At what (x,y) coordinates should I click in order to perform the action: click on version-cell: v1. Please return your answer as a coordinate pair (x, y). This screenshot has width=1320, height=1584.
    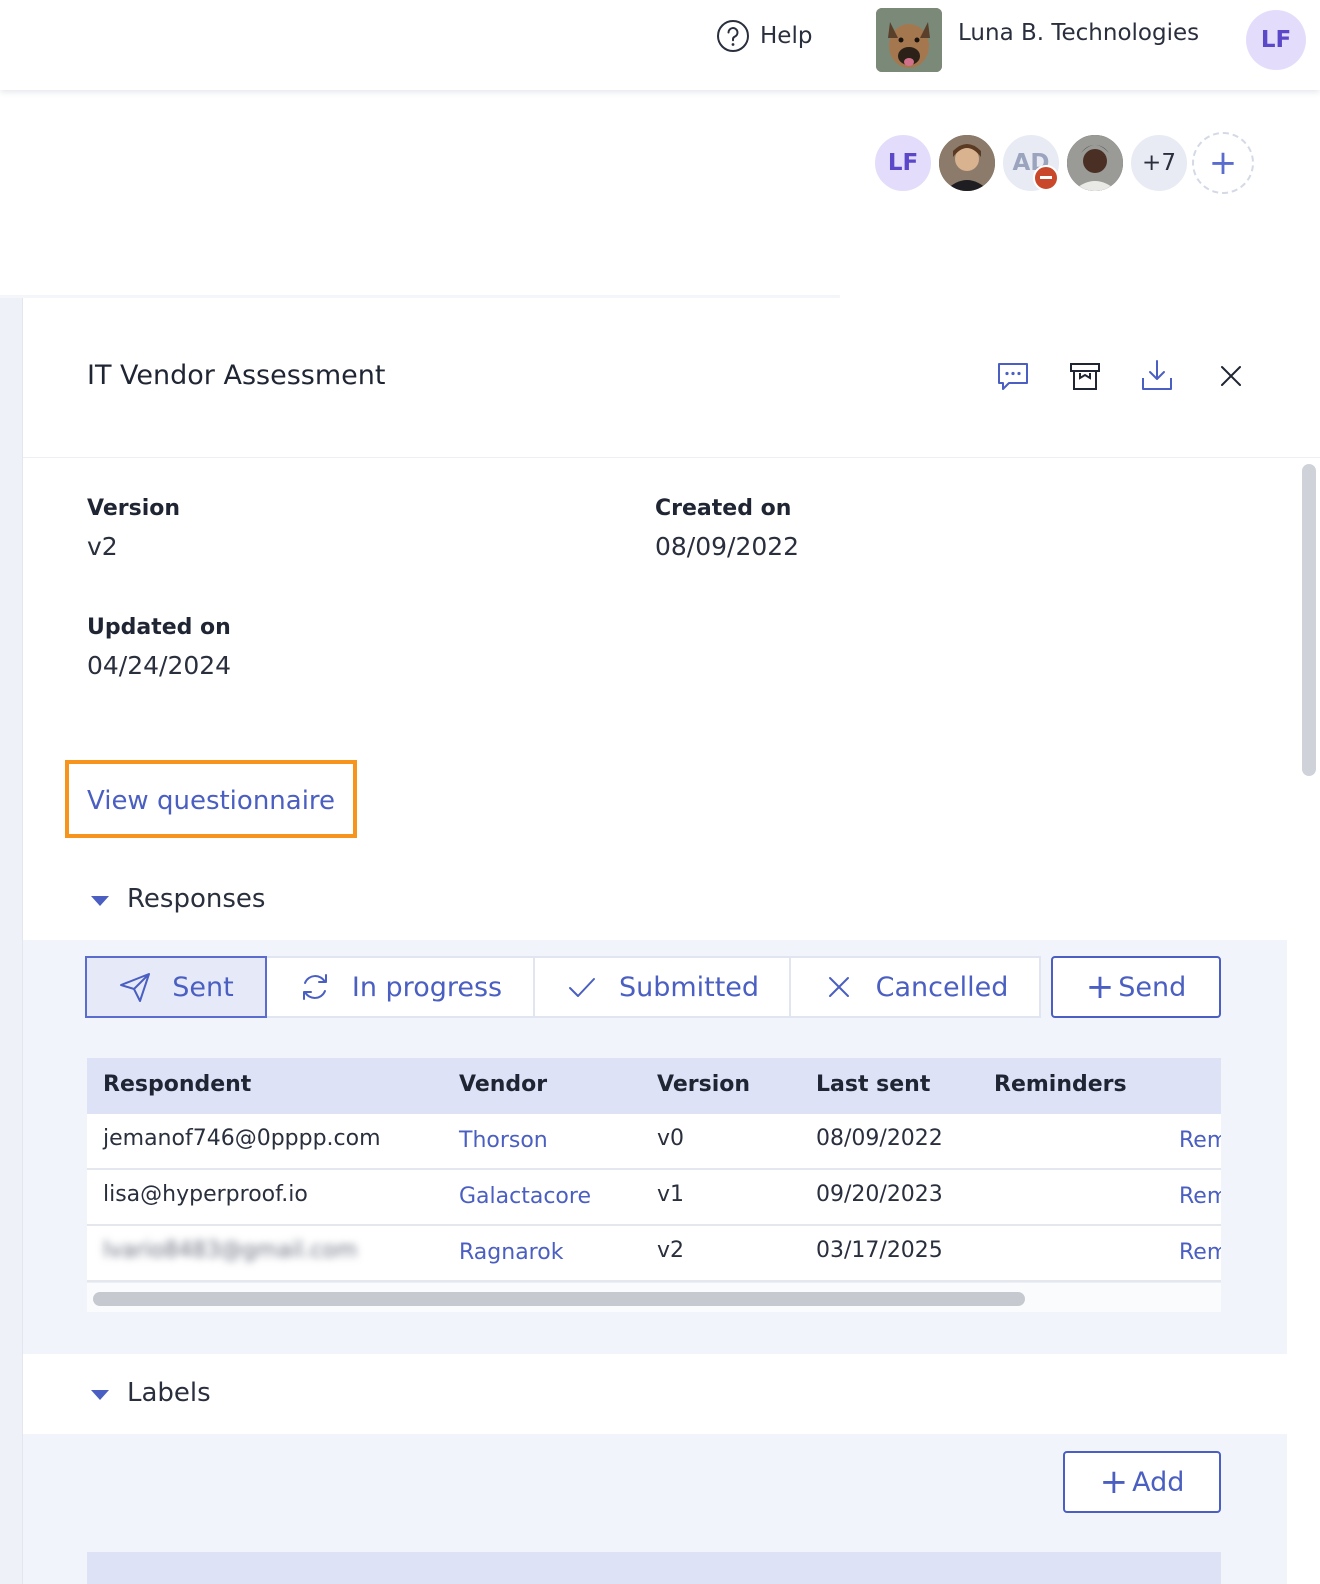
    Looking at the image, I should click on (671, 1194).